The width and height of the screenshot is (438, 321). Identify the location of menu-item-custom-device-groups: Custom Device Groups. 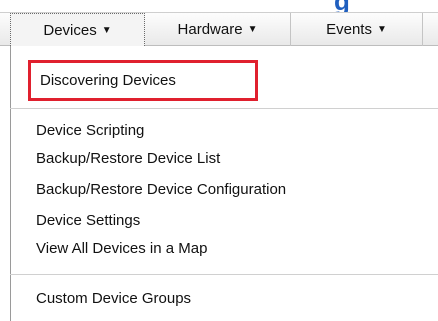
(113, 299).